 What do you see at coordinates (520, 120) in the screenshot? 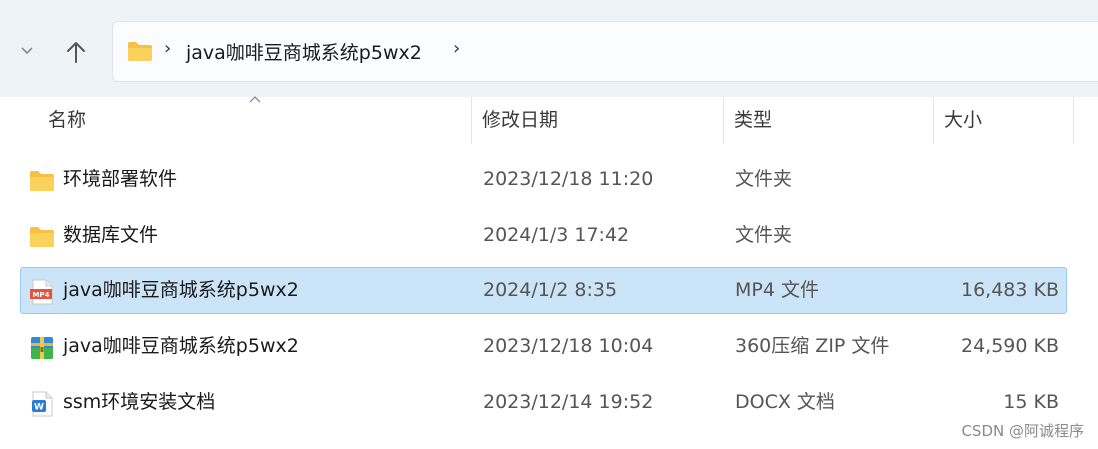
I see `column-header-modified: 修改日期` at bounding box center [520, 120].